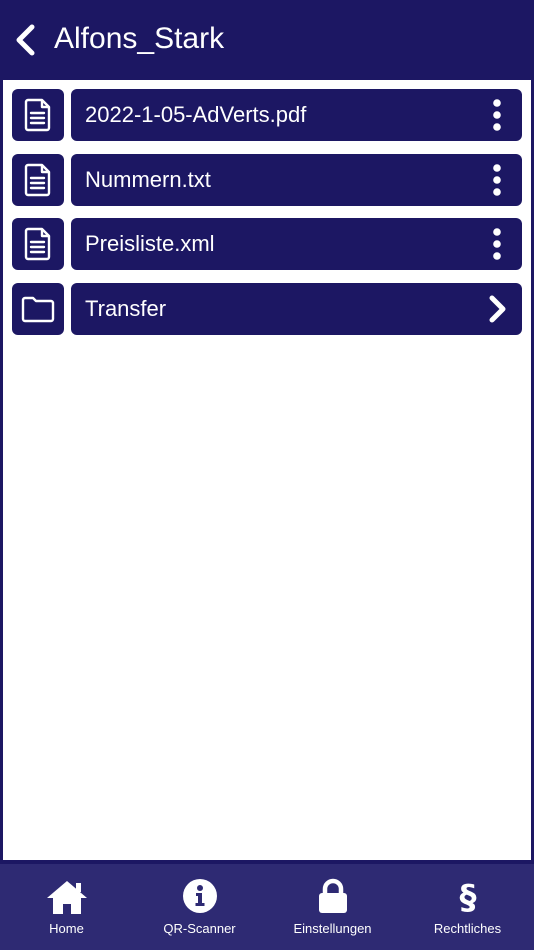 The height and width of the screenshot is (950, 534). Describe the element at coordinates (296, 244) in the screenshot. I see `file-name-bar: Preisliste.xml` at that location.